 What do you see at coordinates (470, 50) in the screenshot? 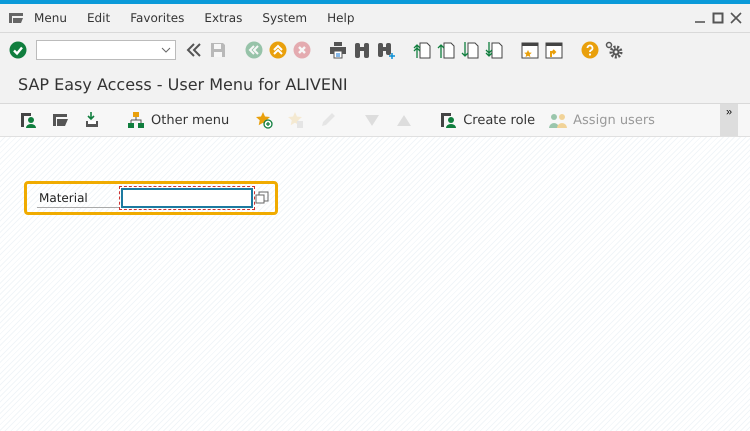
I see `page-down-icon` at bounding box center [470, 50].